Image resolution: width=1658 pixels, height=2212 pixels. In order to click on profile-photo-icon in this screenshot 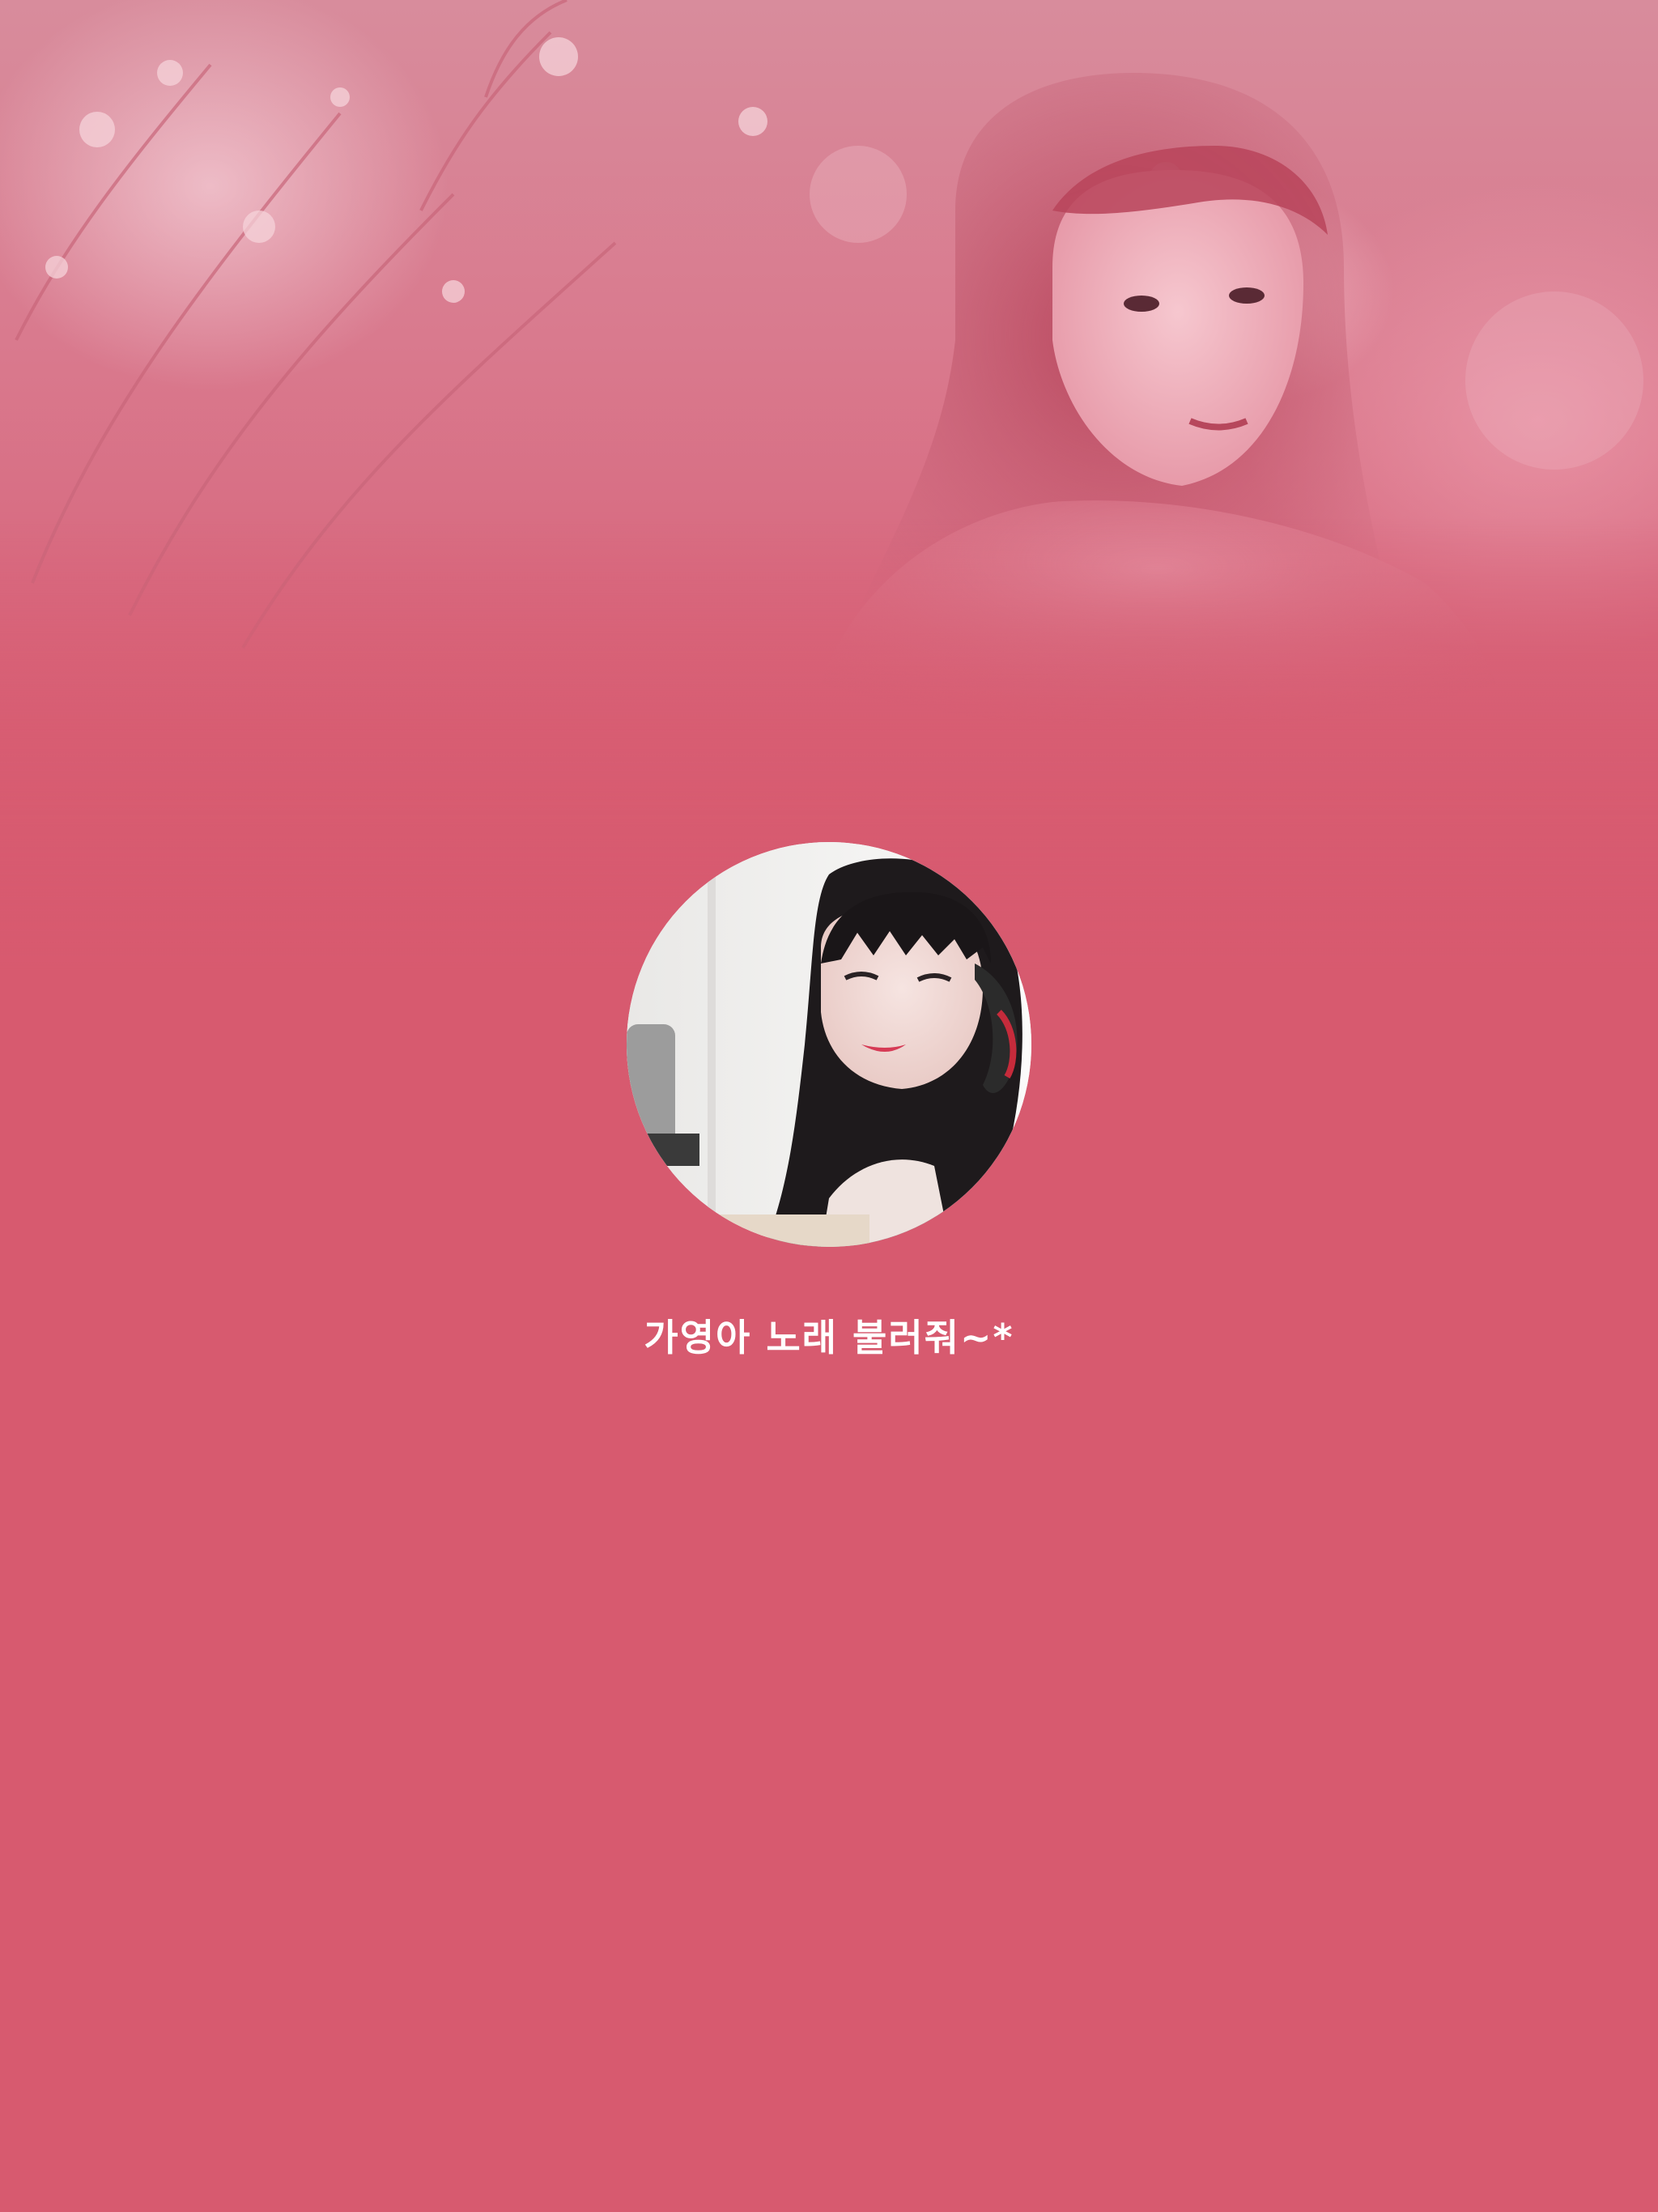, I will do `click(829, 1045)`.